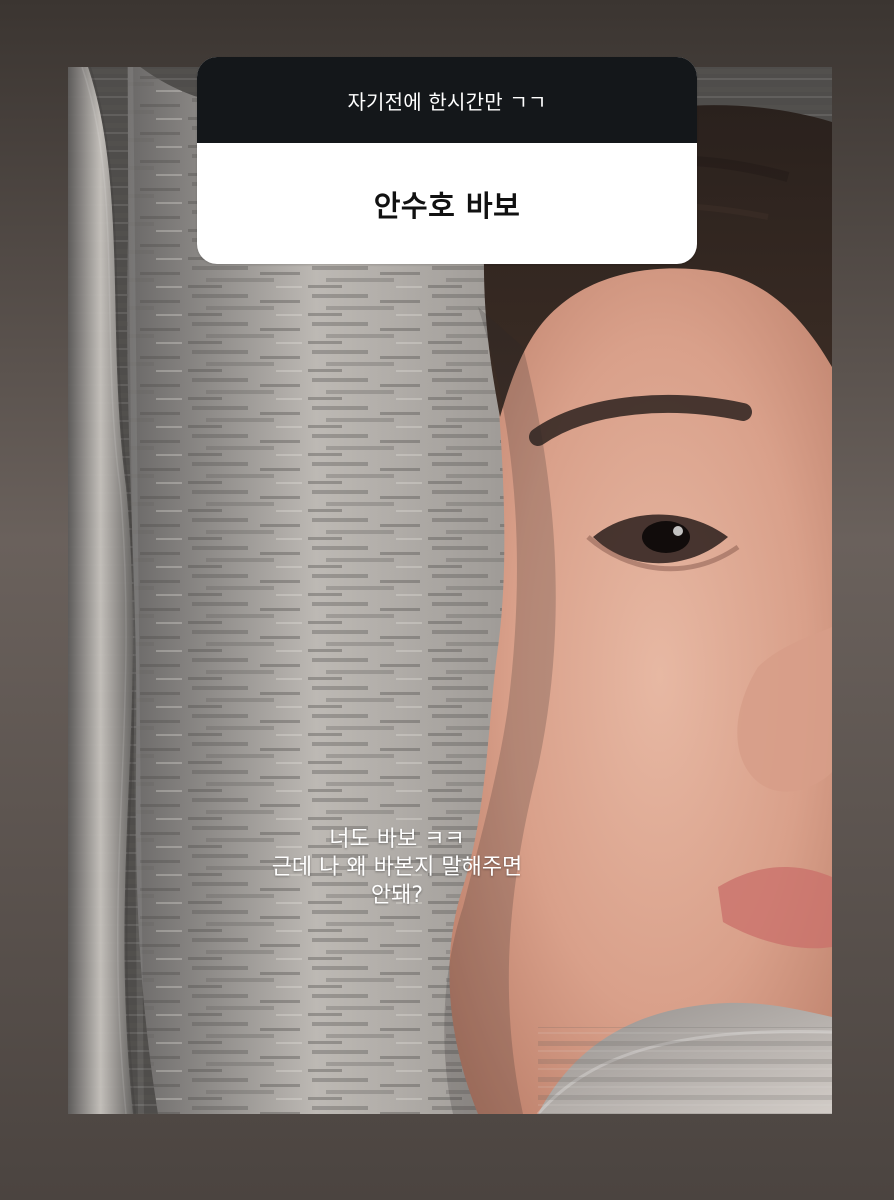 The image size is (894, 1200). Describe the element at coordinates (397, 839) in the screenshot. I see `reply-line-1: 너도 바보 ㅋㅋ` at that location.